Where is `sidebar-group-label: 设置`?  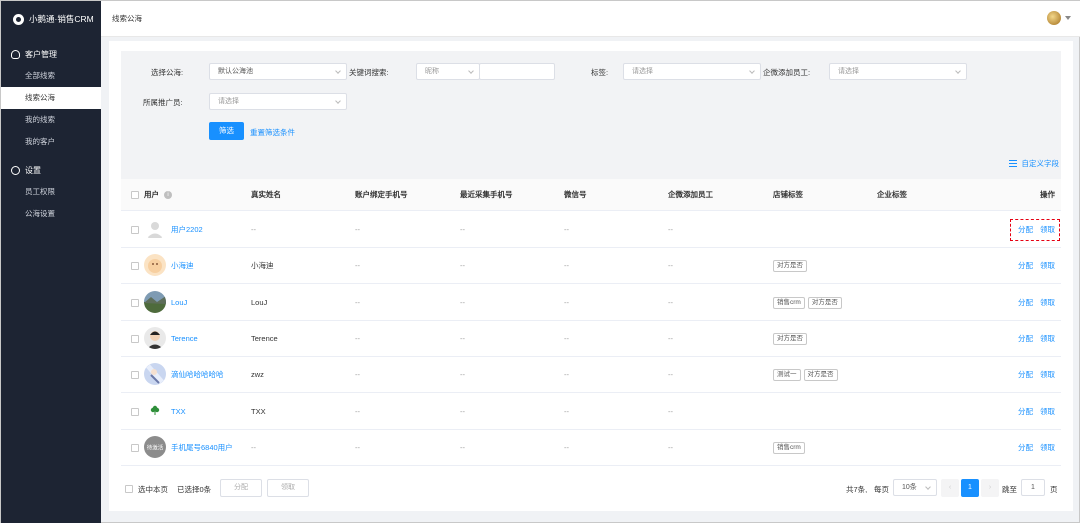
sidebar-group-label: 设置 is located at coordinates (33, 170).